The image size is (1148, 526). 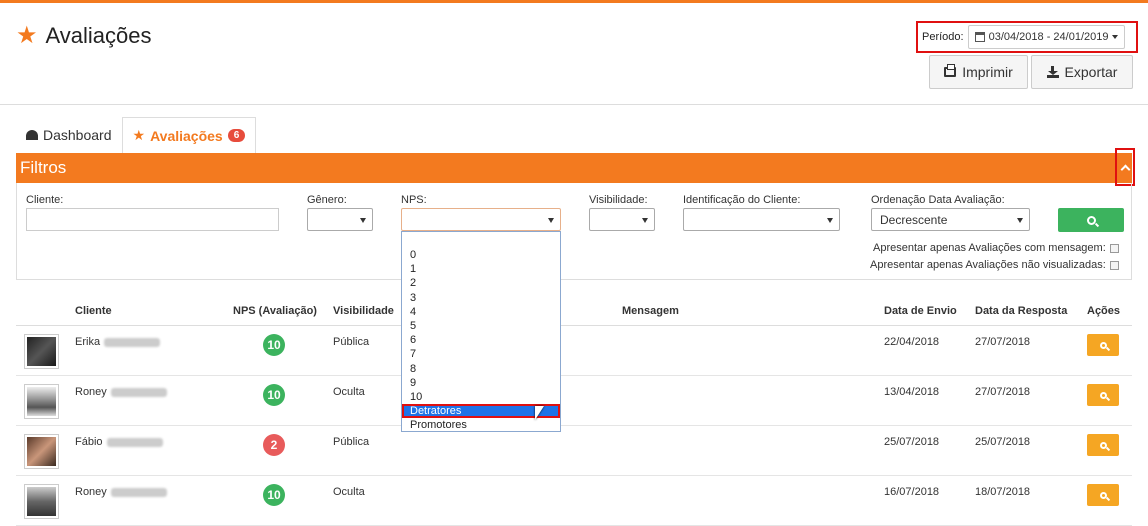 What do you see at coordinates (1052, 72) in the screenshot?
I see `download-icon` at bounding box center [1052, 72].